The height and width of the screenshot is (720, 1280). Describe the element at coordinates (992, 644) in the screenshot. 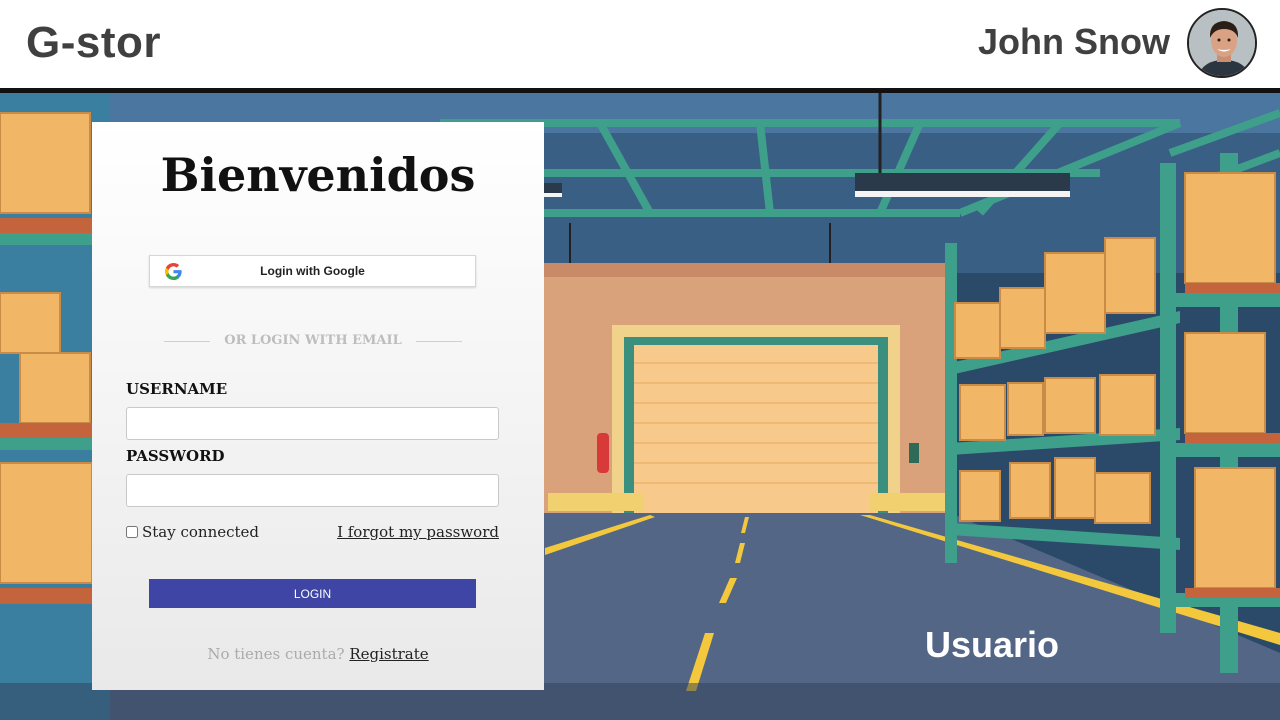

I see `role-label: Usuario` at that location.